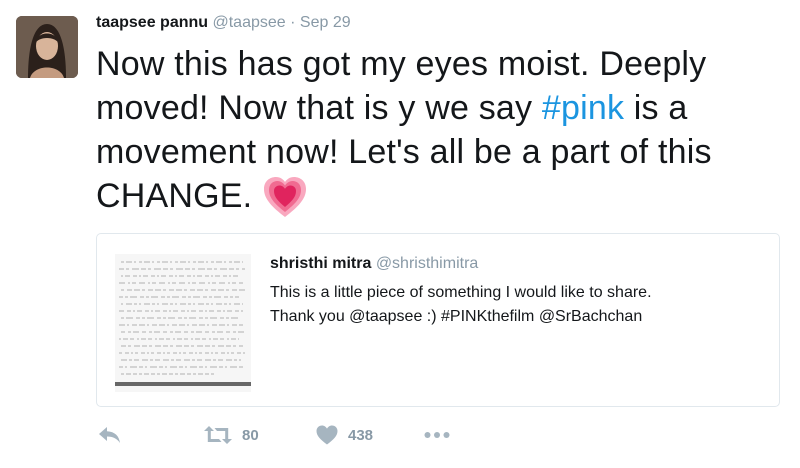  What do you see at coordinates (427, 263) in the screenshot?
I see `quoted-author-handle: @shristhimitra` at bounding box center [427, 263].